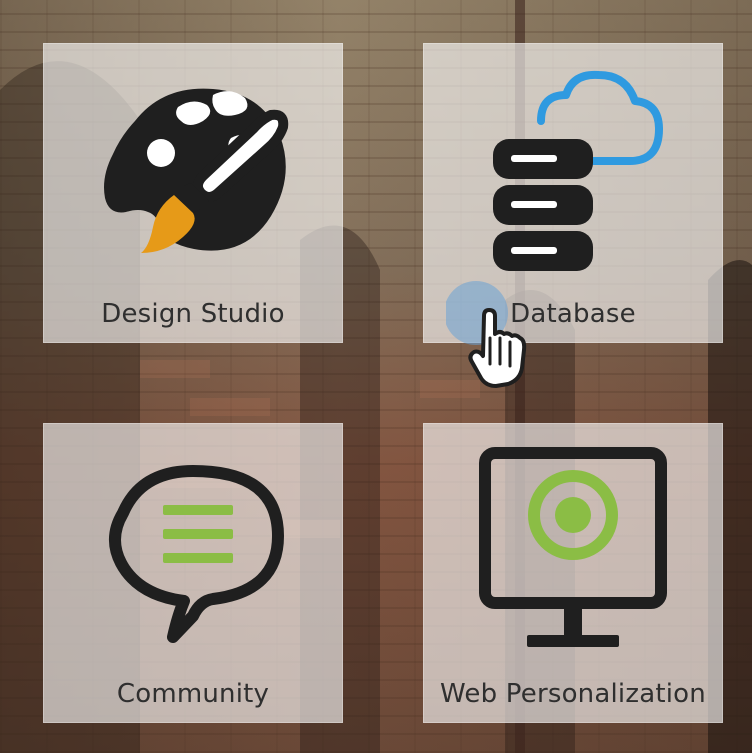 This screenshot has height=753, width=752. What do you see at coordinates (196, 170) in the screenshot?
I see `palette-brush-icon` at bounding box center [196, 170].